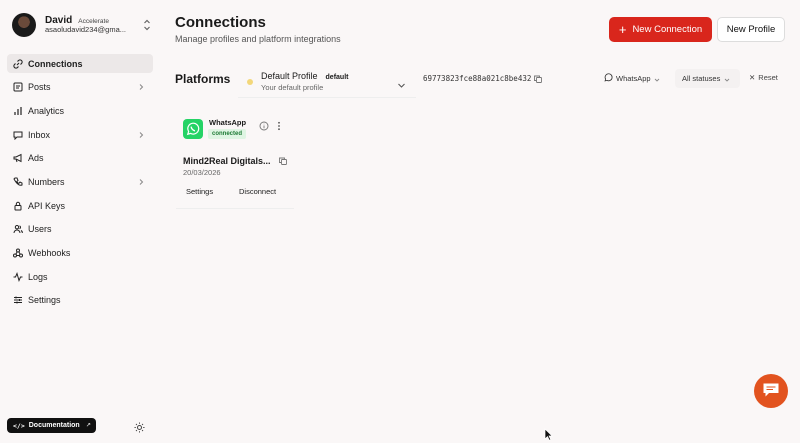  What do you see at coordinates (80, 110) in the screenshot?
I see `sidebar-item-analytics: Analytics` at bounding box center [80, 110].